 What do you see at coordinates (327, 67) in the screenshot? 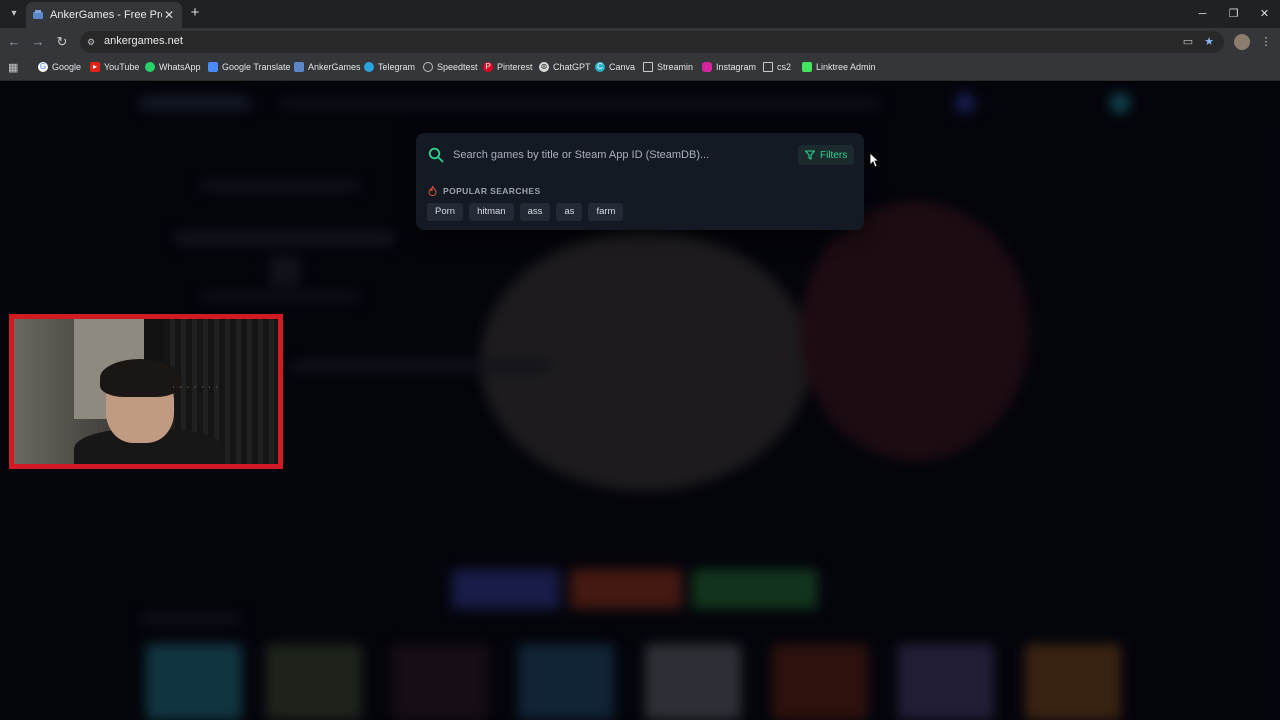
I see `bookmark-ankergames: AnkerGames` at bounding box center [327, 67].